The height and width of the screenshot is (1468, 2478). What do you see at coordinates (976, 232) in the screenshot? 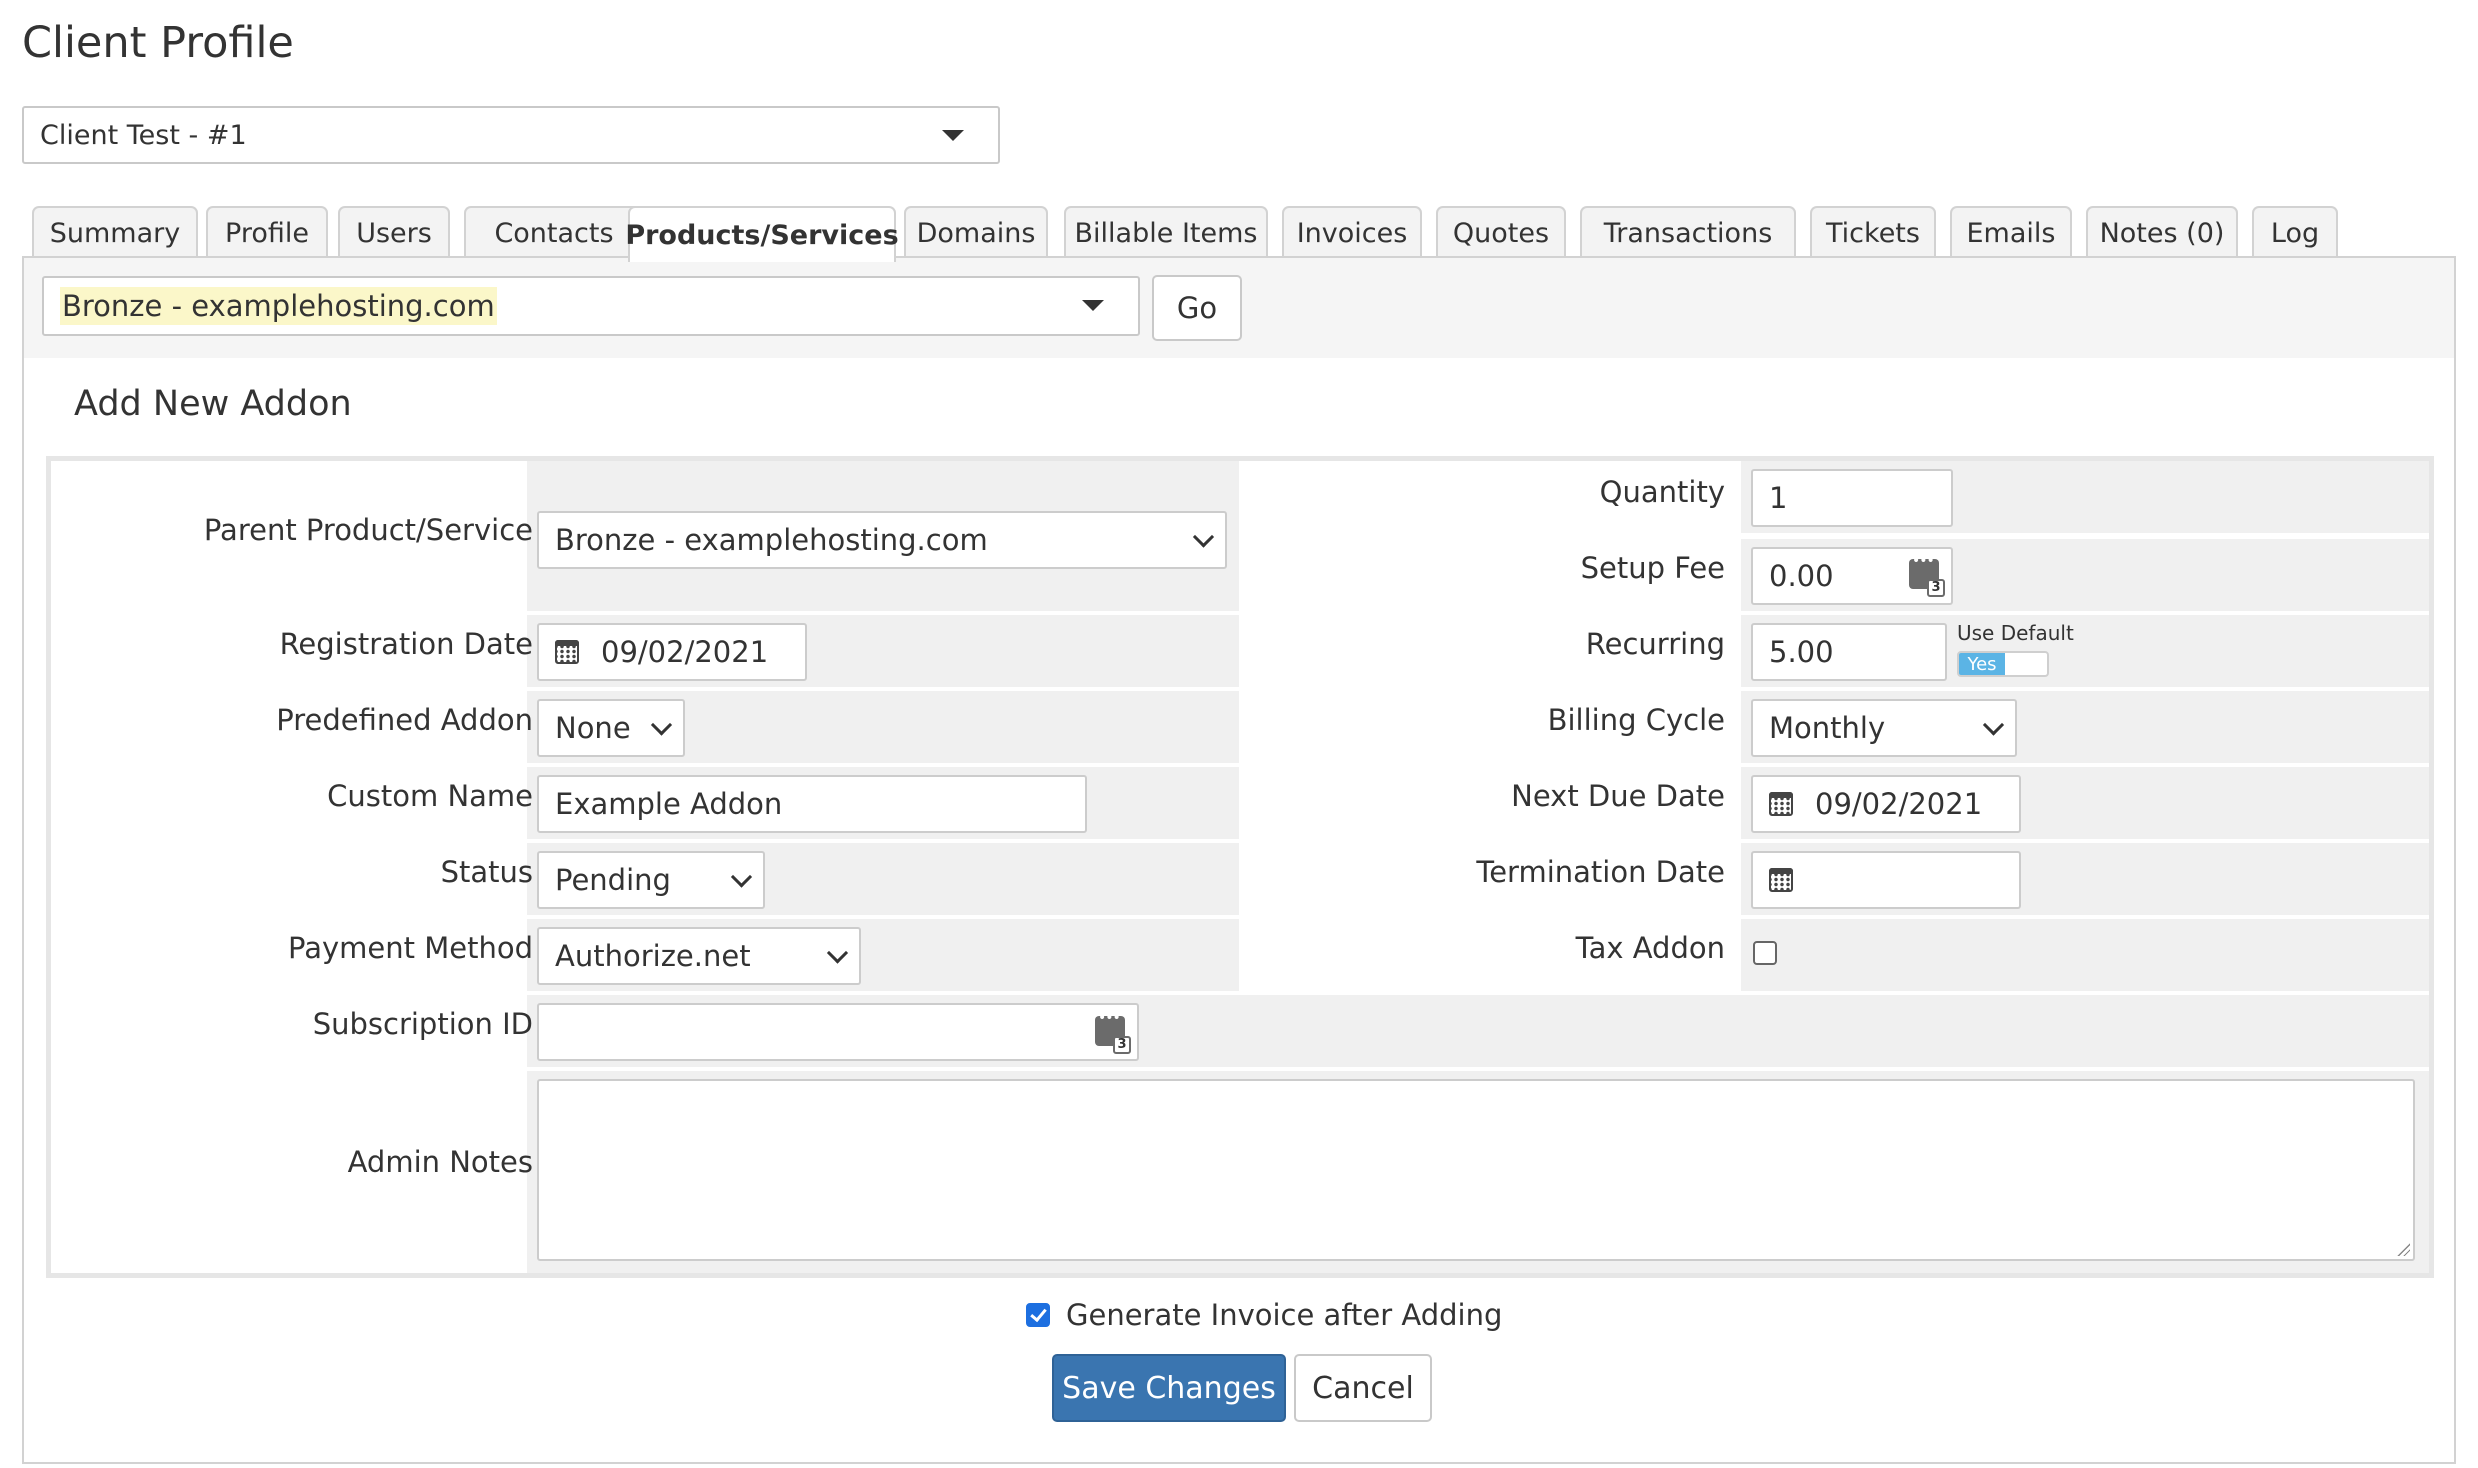
I see `tab-domains: Domains` at bounding box center [976, 232].